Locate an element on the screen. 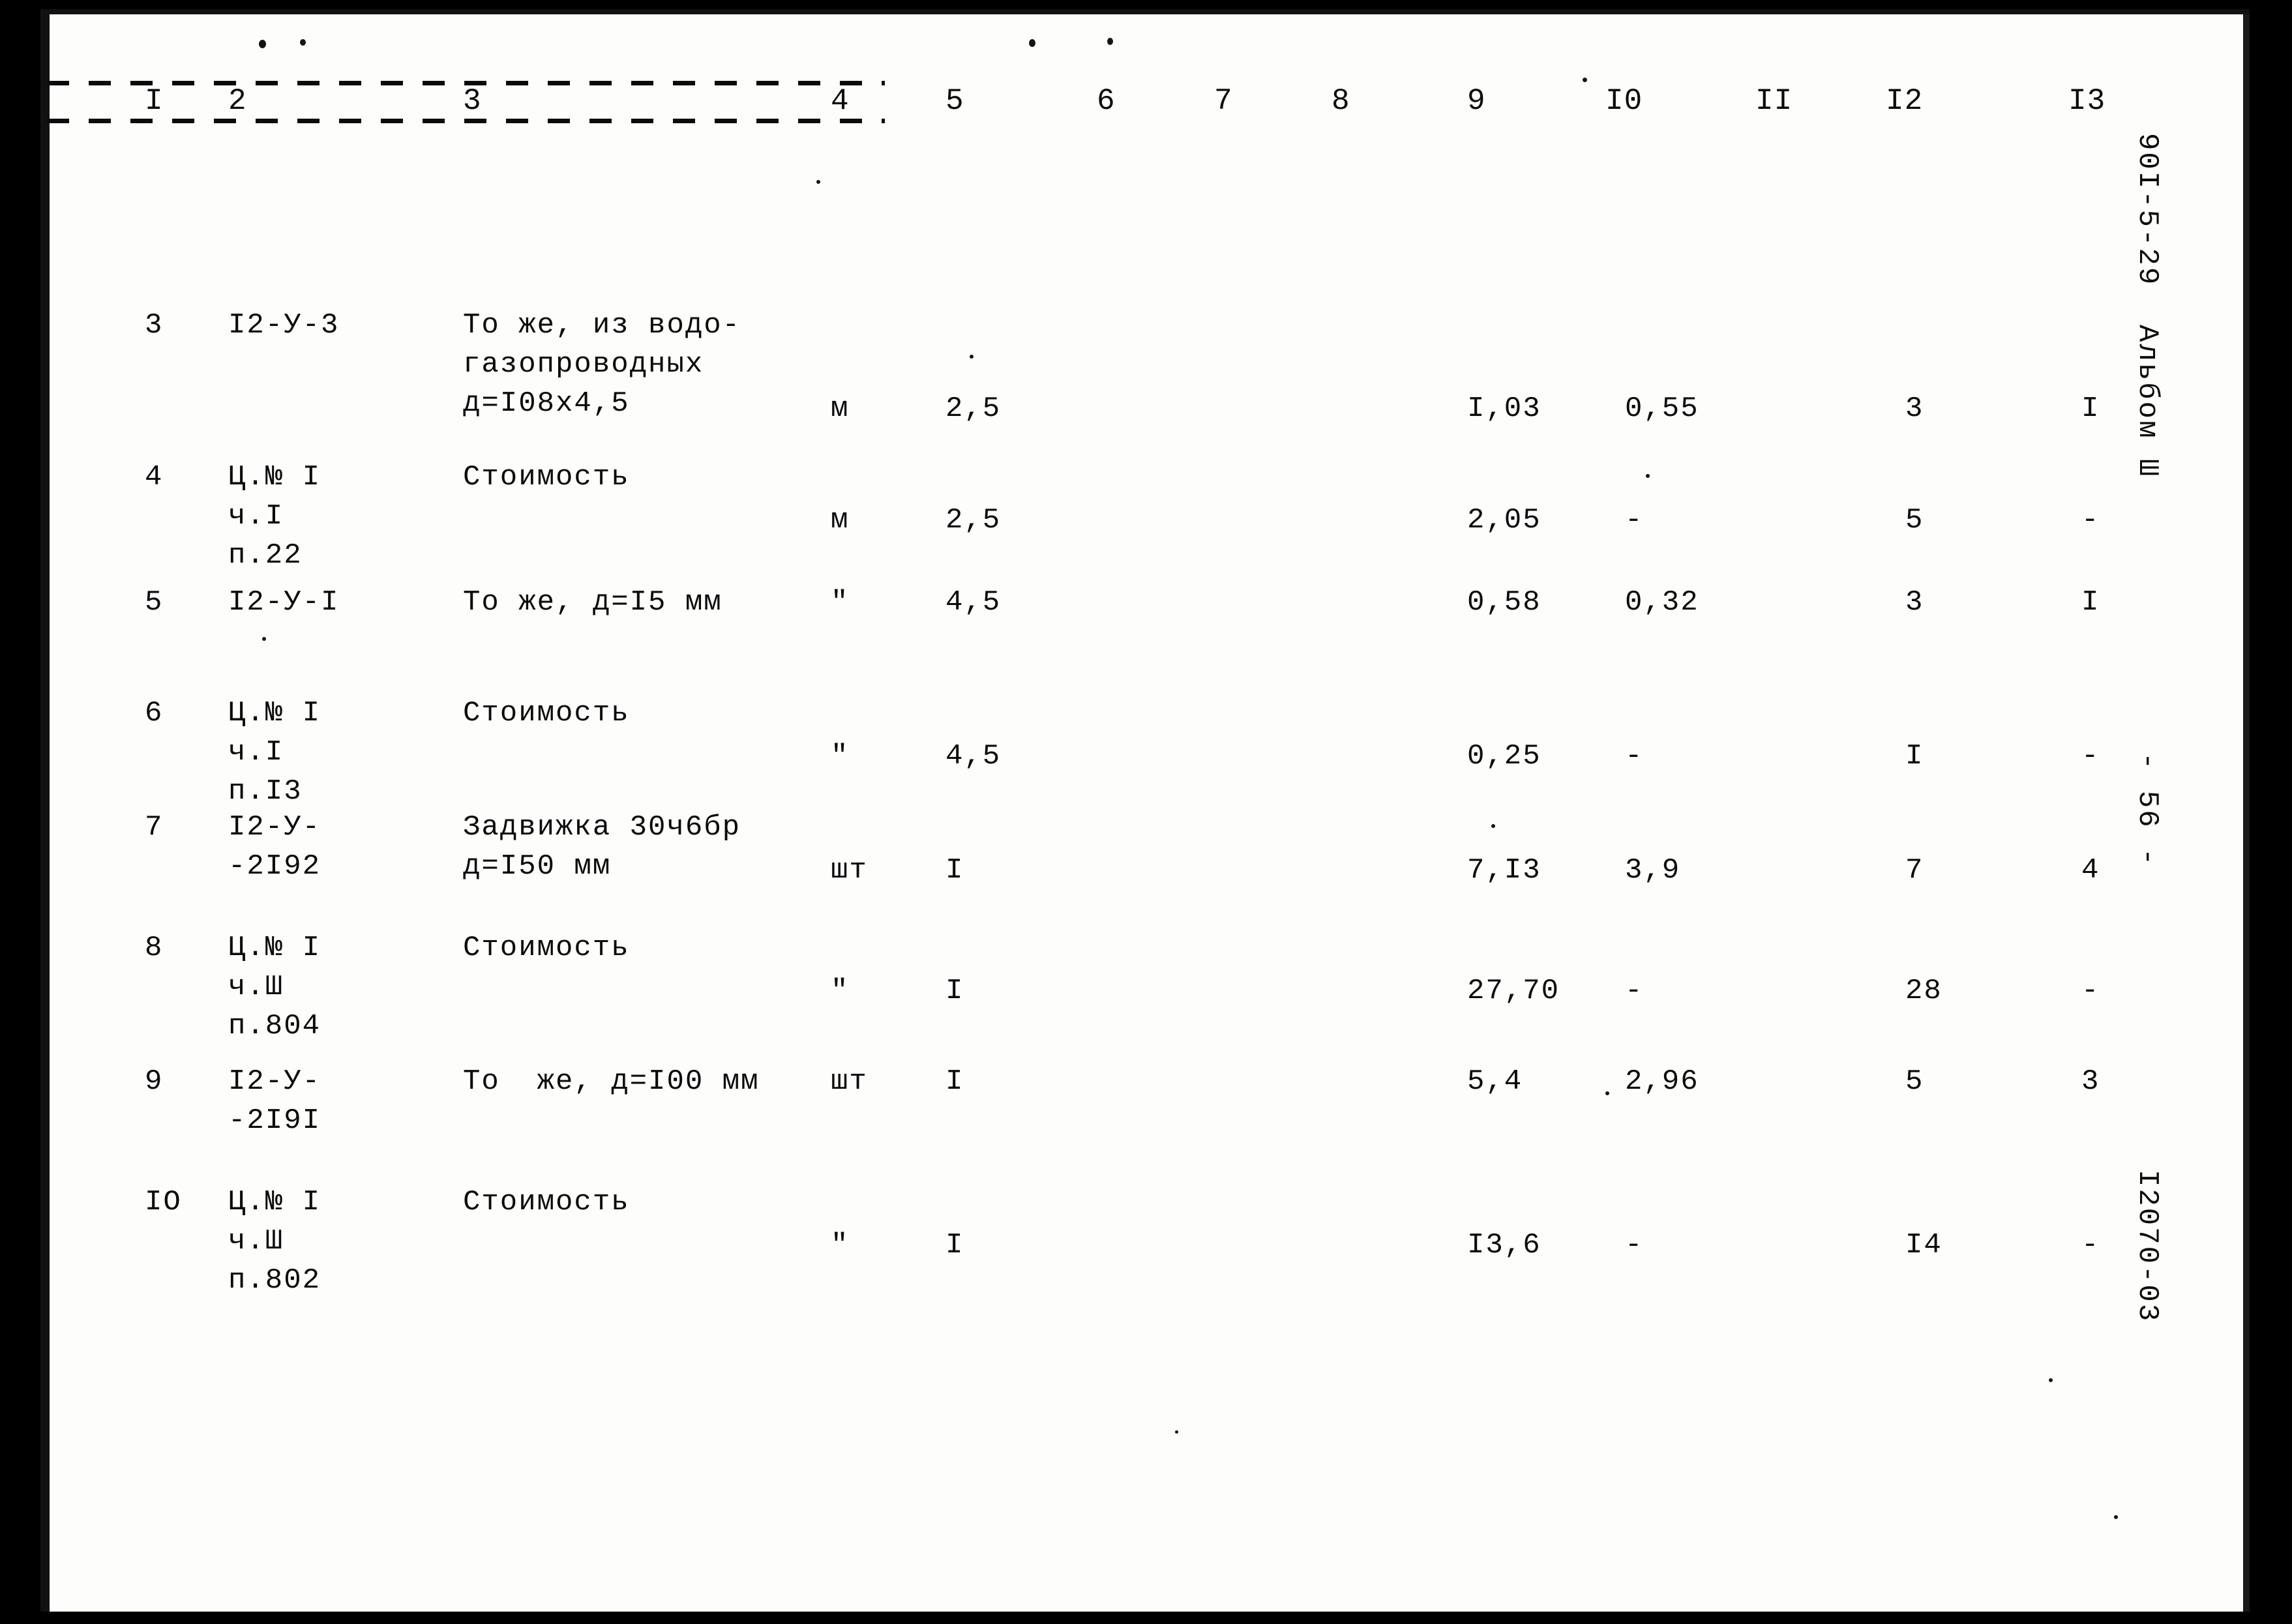 The height and width of the screenshot is (1624, 2292). cell-desc: То же, из водо- газопроводных д=I08х4,5 is located at coordinates (602, 365).